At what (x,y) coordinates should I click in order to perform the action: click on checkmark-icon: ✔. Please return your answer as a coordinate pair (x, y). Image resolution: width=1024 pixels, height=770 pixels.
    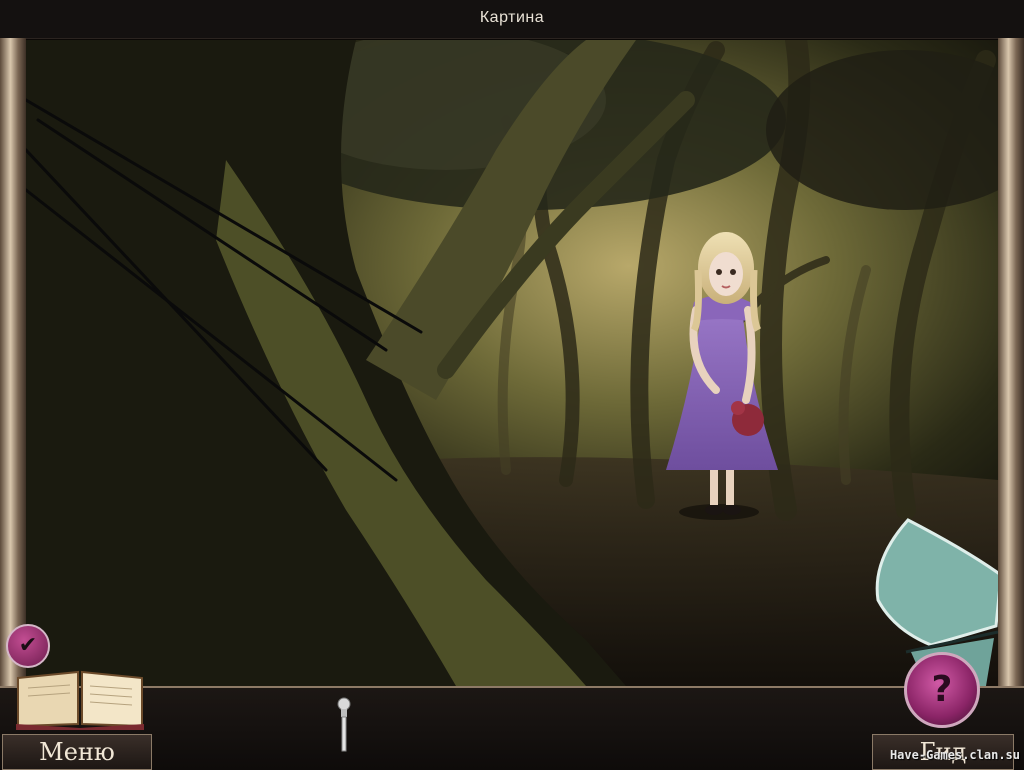
    Looking at the image, I should click on (28, 645).